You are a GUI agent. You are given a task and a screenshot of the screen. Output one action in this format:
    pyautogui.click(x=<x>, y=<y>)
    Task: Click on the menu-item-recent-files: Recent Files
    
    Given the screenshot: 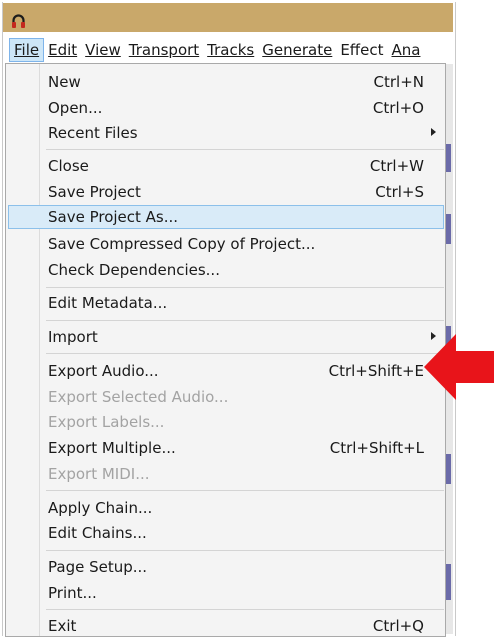 What is the action you would take?
    pyautogui.click(x=226, y=133)
    